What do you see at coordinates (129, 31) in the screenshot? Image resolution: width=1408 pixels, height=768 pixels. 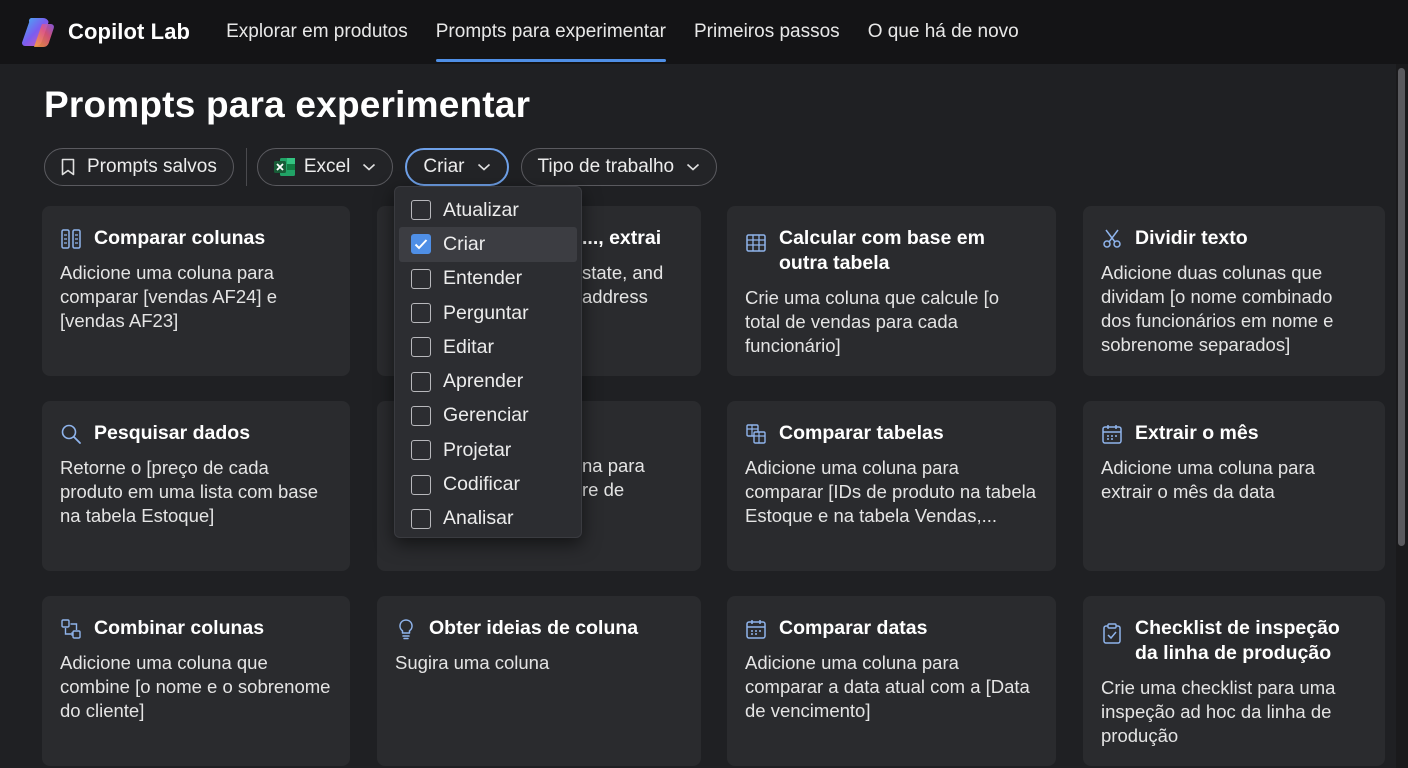 I see `app-name: Copilot Lab` at bounding box center [129, 31].